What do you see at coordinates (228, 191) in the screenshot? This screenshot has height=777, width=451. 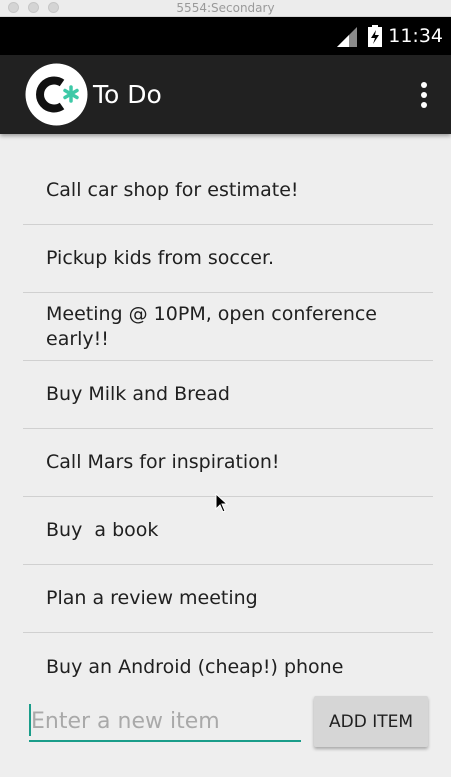 I see `list-item: Call car shop for estimate!` at bounding box center [228, 191].